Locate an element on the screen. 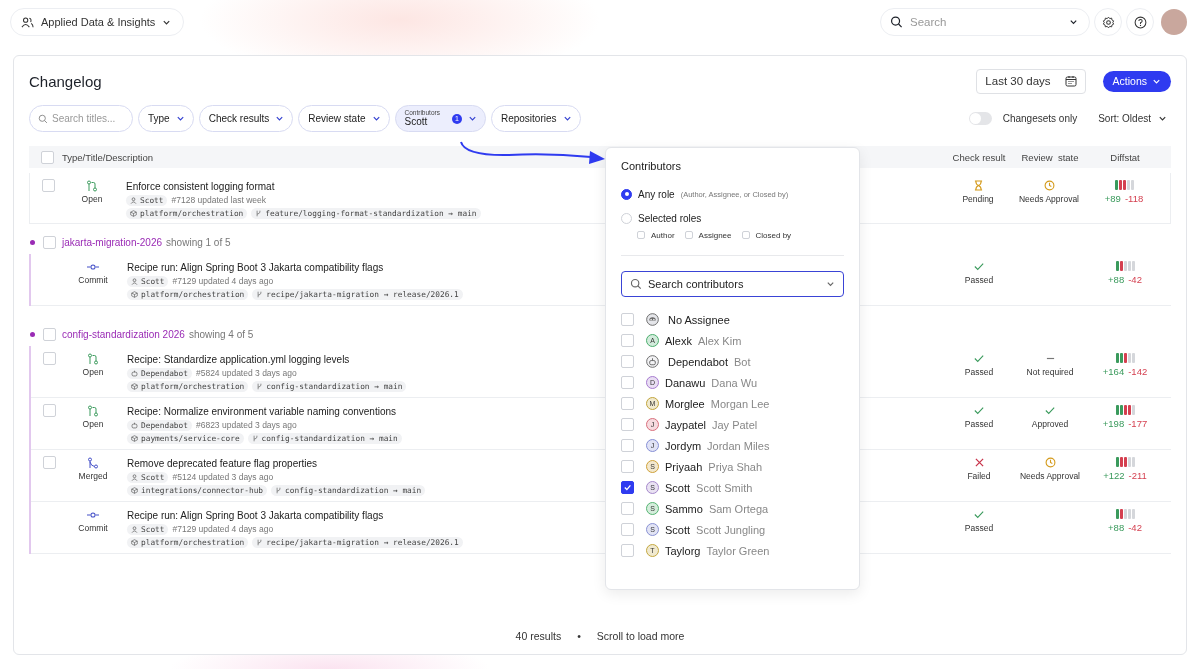 Image resolution: width=1200 pixels, height=669 pixels. commit-icon is located at coordinates (93, 515).